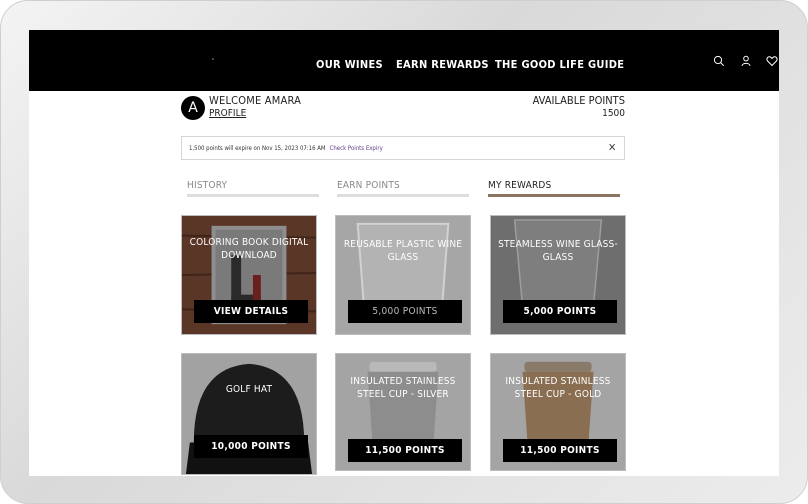 This screenshot has width=808, height=504. Describe the element at coordinates (255, 100) in the screenshot. I see `welcome-text: WELCOME AMARA` at that location.